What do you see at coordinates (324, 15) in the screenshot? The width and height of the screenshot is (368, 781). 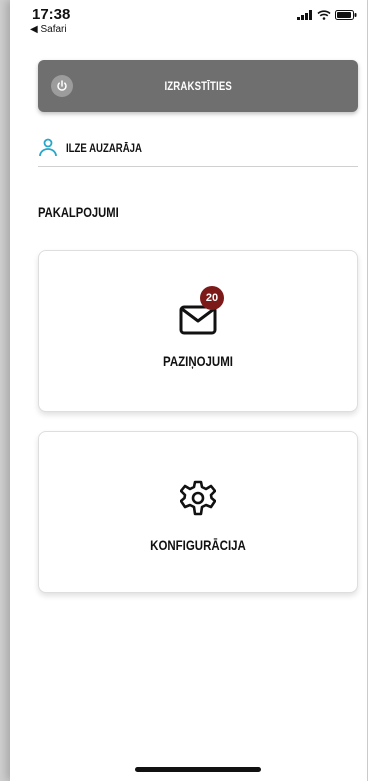 I see `wifi-icon` at bounding box center [324, 15].